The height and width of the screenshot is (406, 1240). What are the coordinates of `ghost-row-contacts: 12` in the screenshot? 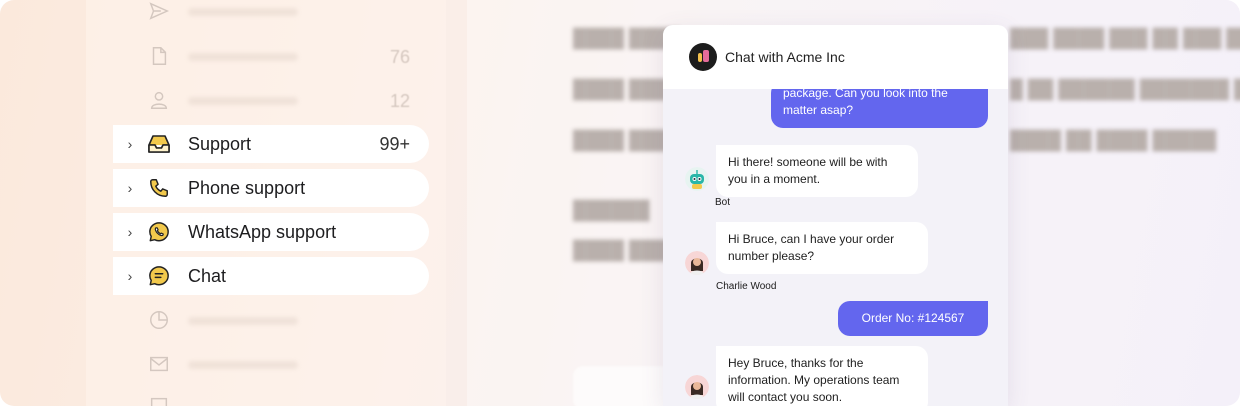 It's located at (288, 101).